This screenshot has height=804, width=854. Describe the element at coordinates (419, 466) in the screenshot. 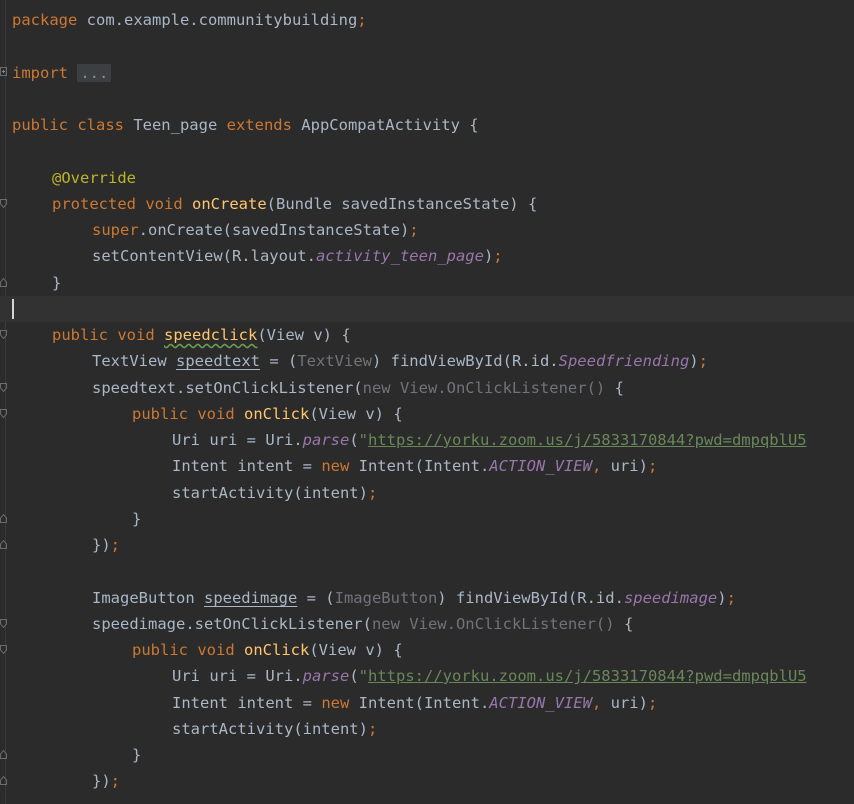

I see `code-text: Intent(Intent.` at that location.